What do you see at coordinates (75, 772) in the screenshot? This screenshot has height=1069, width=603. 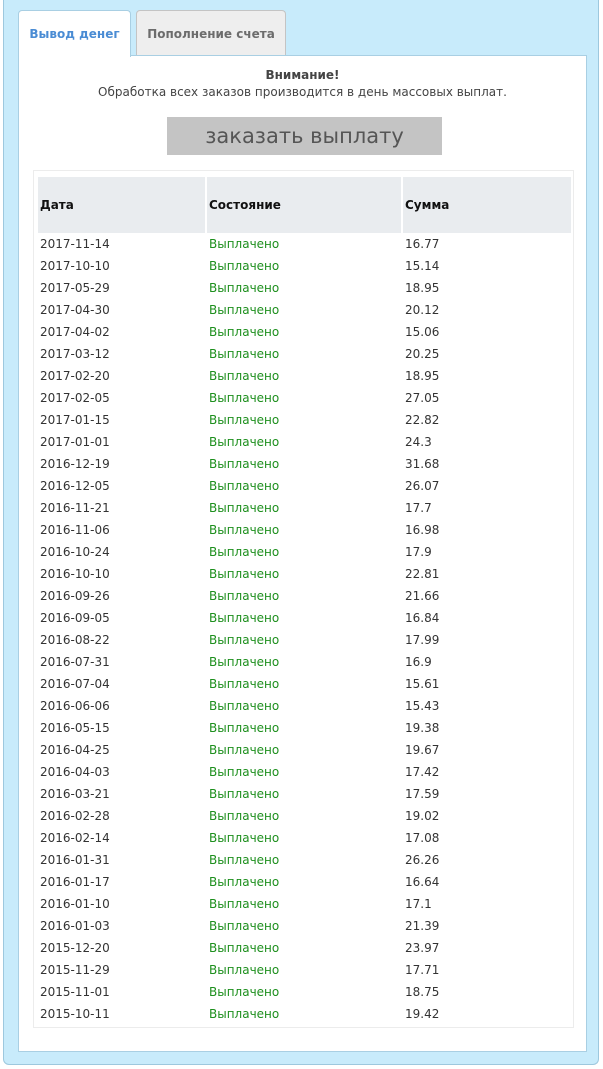 I see `date-cell: 2016-04-03` at bounding box center [75, 772].